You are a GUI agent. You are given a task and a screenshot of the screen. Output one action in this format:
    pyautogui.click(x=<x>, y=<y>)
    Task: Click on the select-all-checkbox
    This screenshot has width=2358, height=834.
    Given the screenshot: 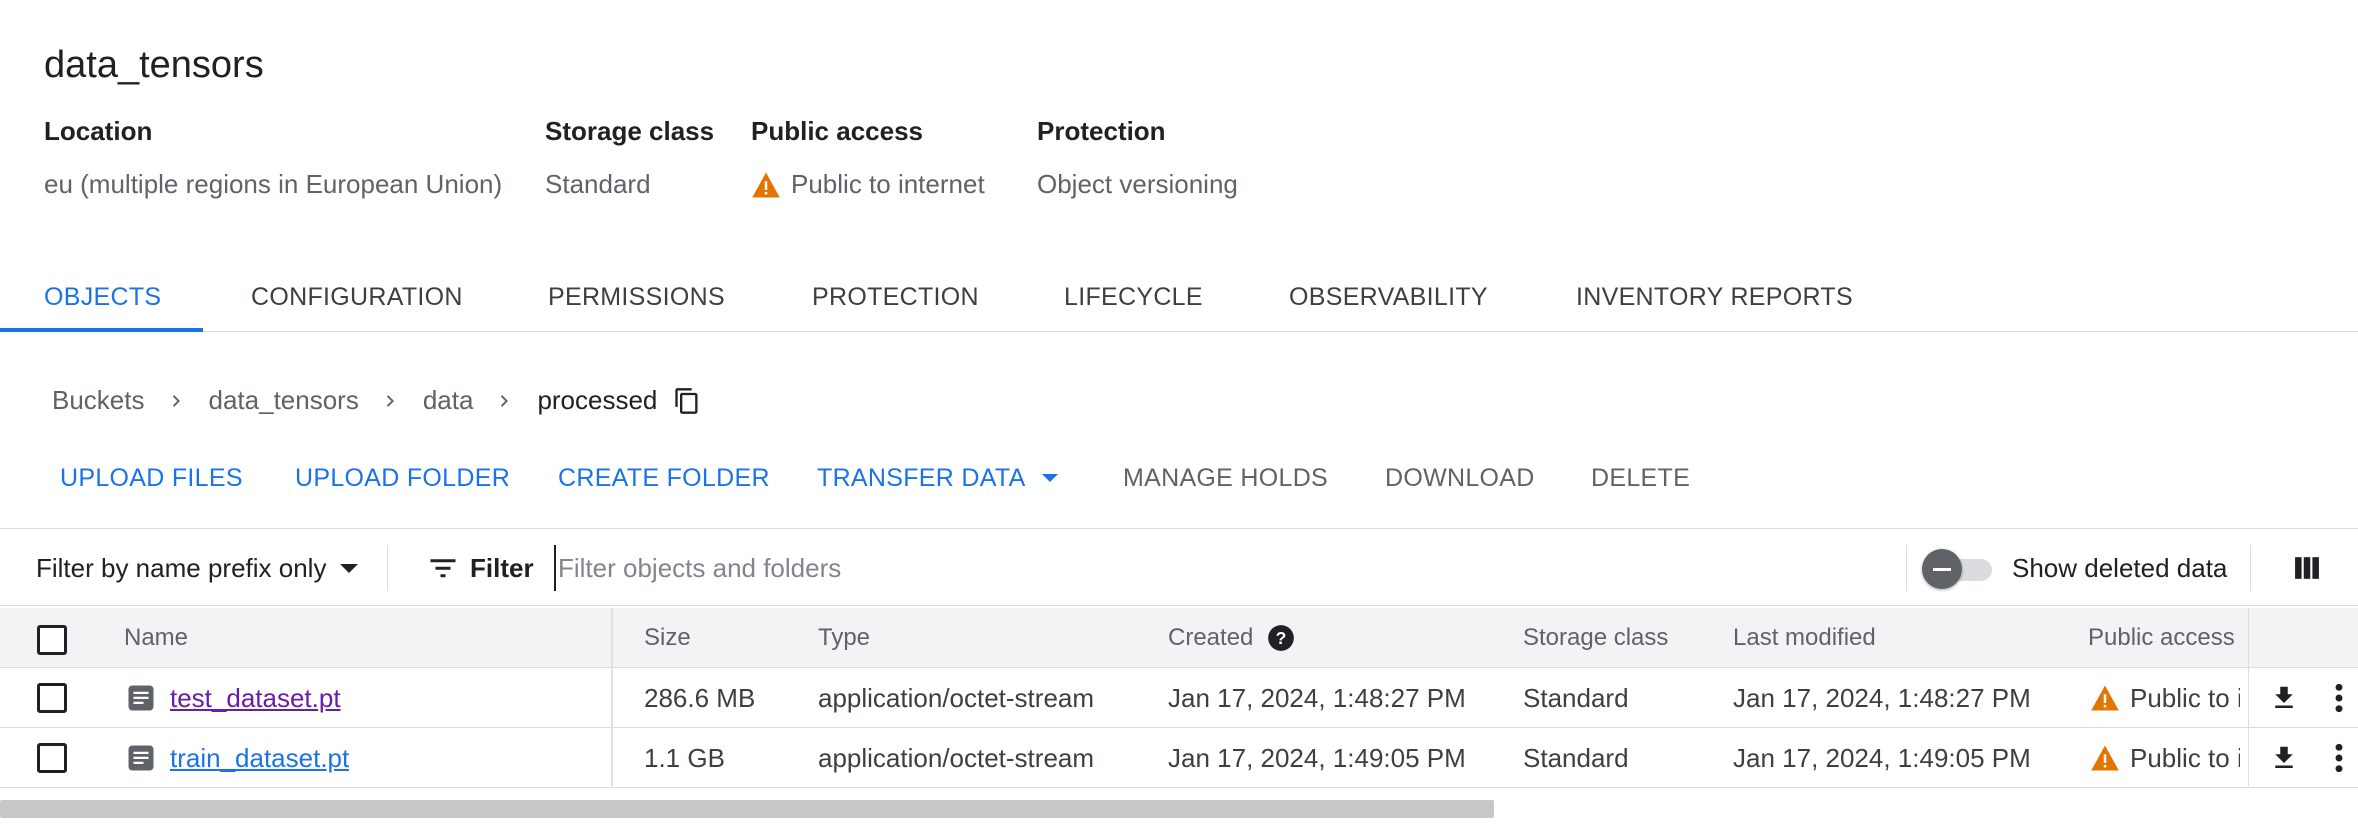 What is the action you would take?
    pyautogui.click(x=52, y=640)
    